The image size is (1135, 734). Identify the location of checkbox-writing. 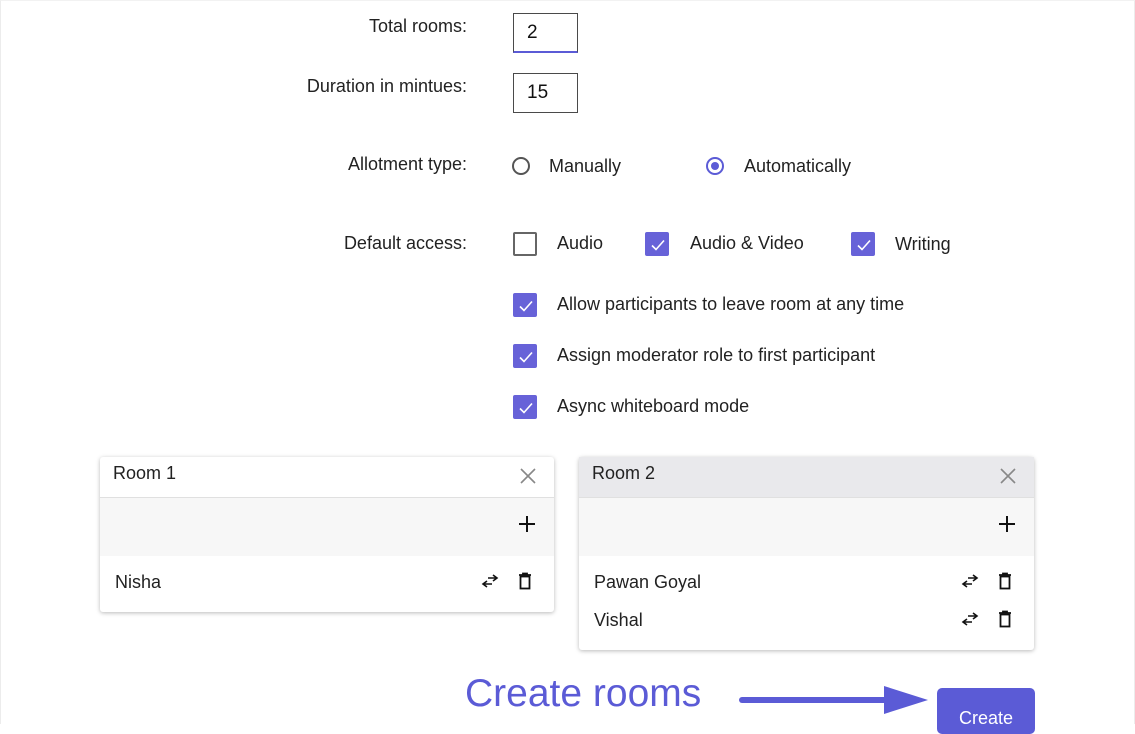
(863, 244).